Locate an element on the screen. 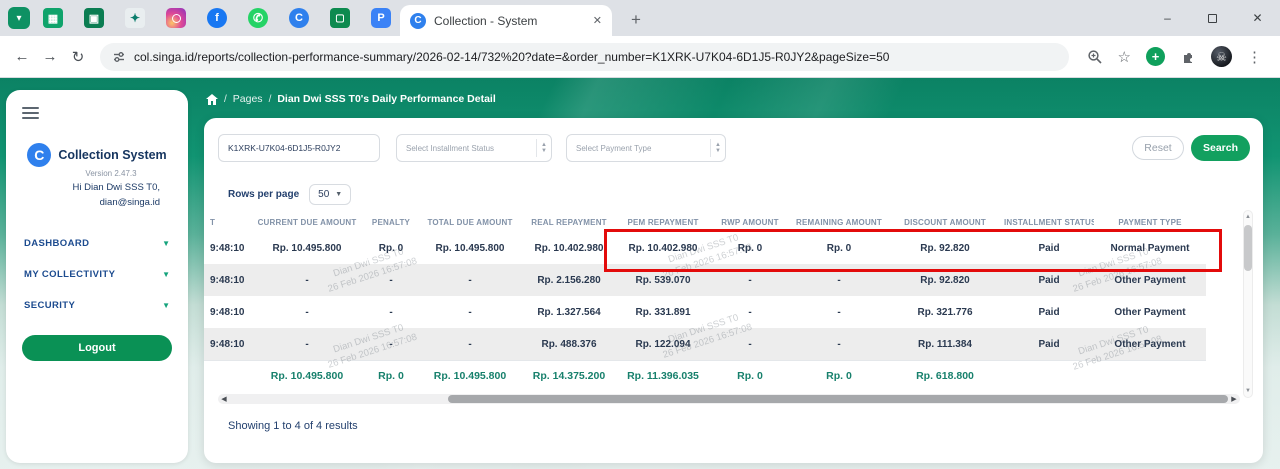 This screenshot has width=1280, height=469. scroll-left-icon: ◀ is located at coordinates (224, 399).